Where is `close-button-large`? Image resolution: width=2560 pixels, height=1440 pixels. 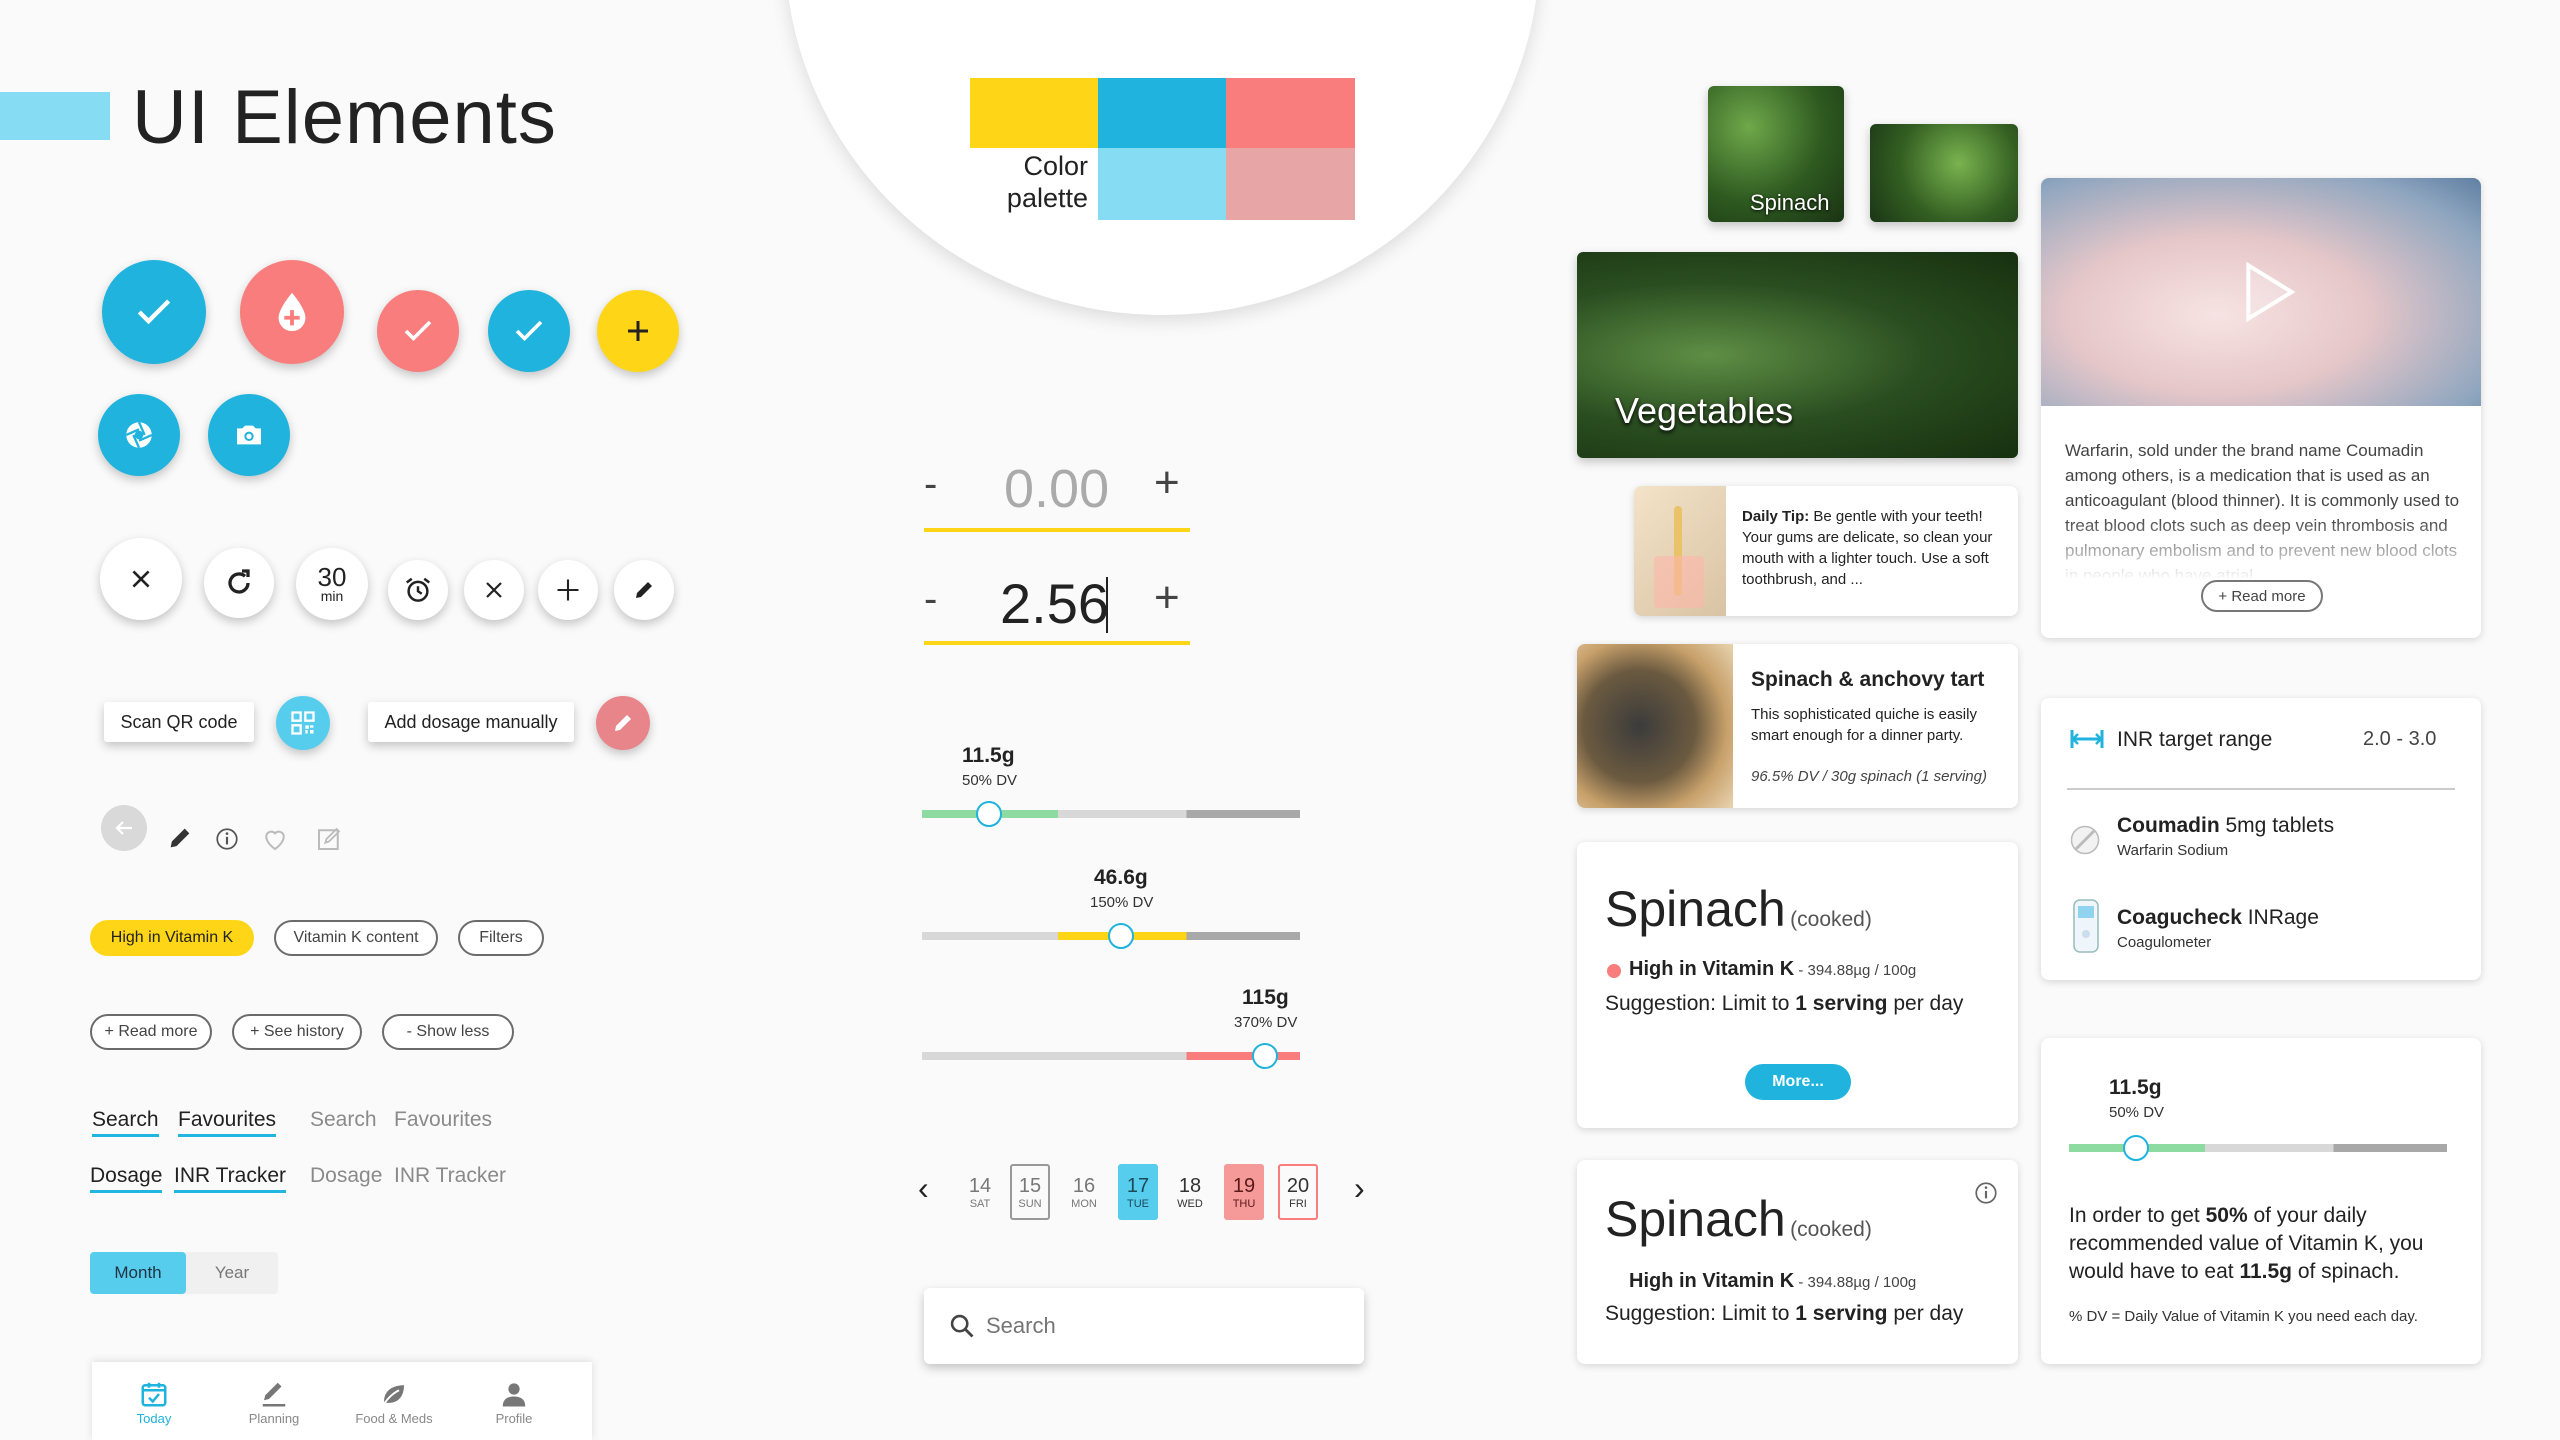
close-button-large is located at coordinates (141, 579).